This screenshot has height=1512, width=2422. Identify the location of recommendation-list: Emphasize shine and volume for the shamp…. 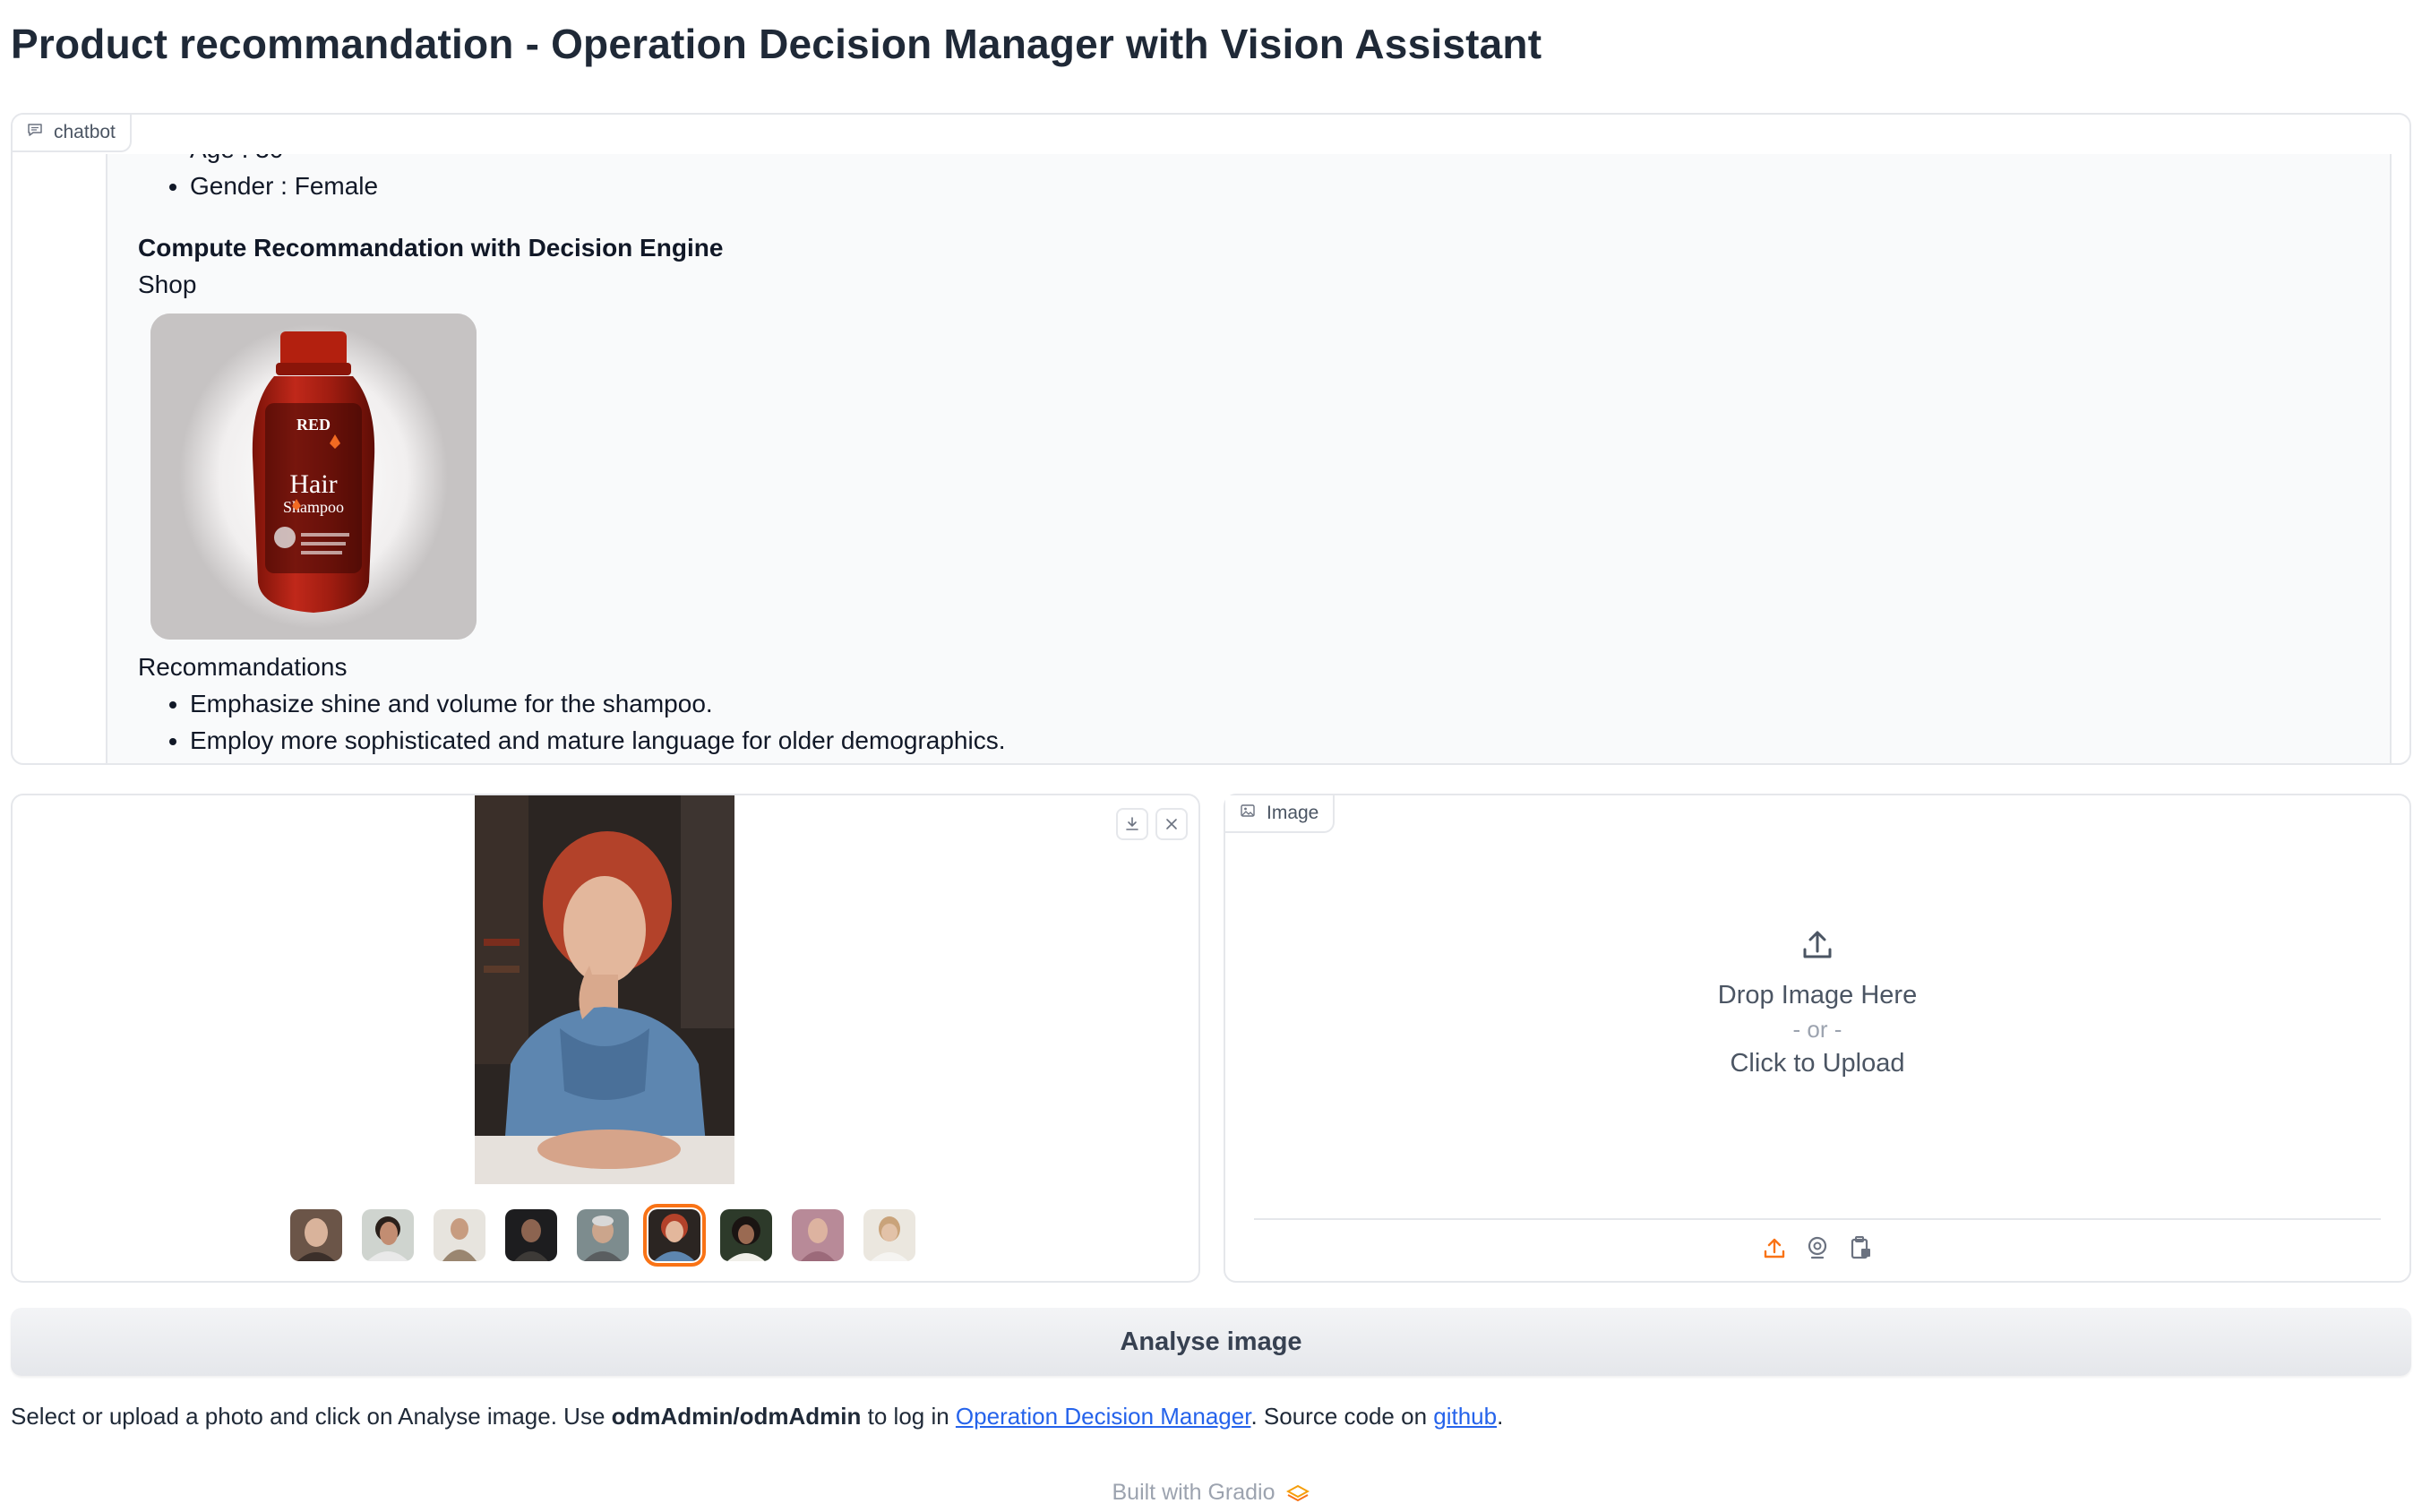
(1255, 722).